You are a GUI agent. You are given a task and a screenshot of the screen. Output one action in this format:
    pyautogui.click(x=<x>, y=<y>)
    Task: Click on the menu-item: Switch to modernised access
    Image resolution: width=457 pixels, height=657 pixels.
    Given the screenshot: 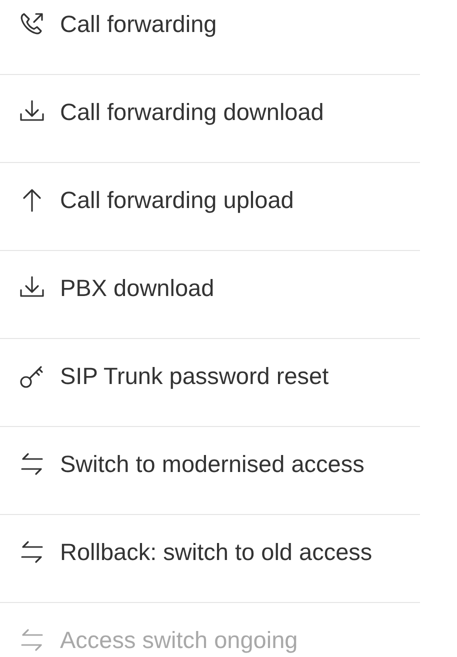 What is the action you would take?
    pyautogui.click(x=215, y=460)
    